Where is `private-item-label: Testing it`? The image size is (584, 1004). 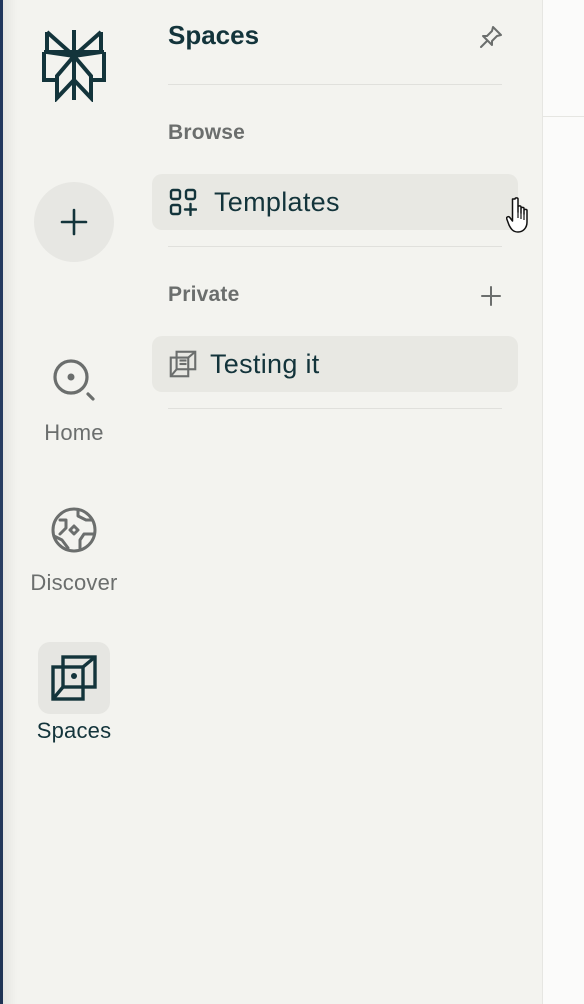 private-item-label: Testing it is located at coordinates (265, 363).